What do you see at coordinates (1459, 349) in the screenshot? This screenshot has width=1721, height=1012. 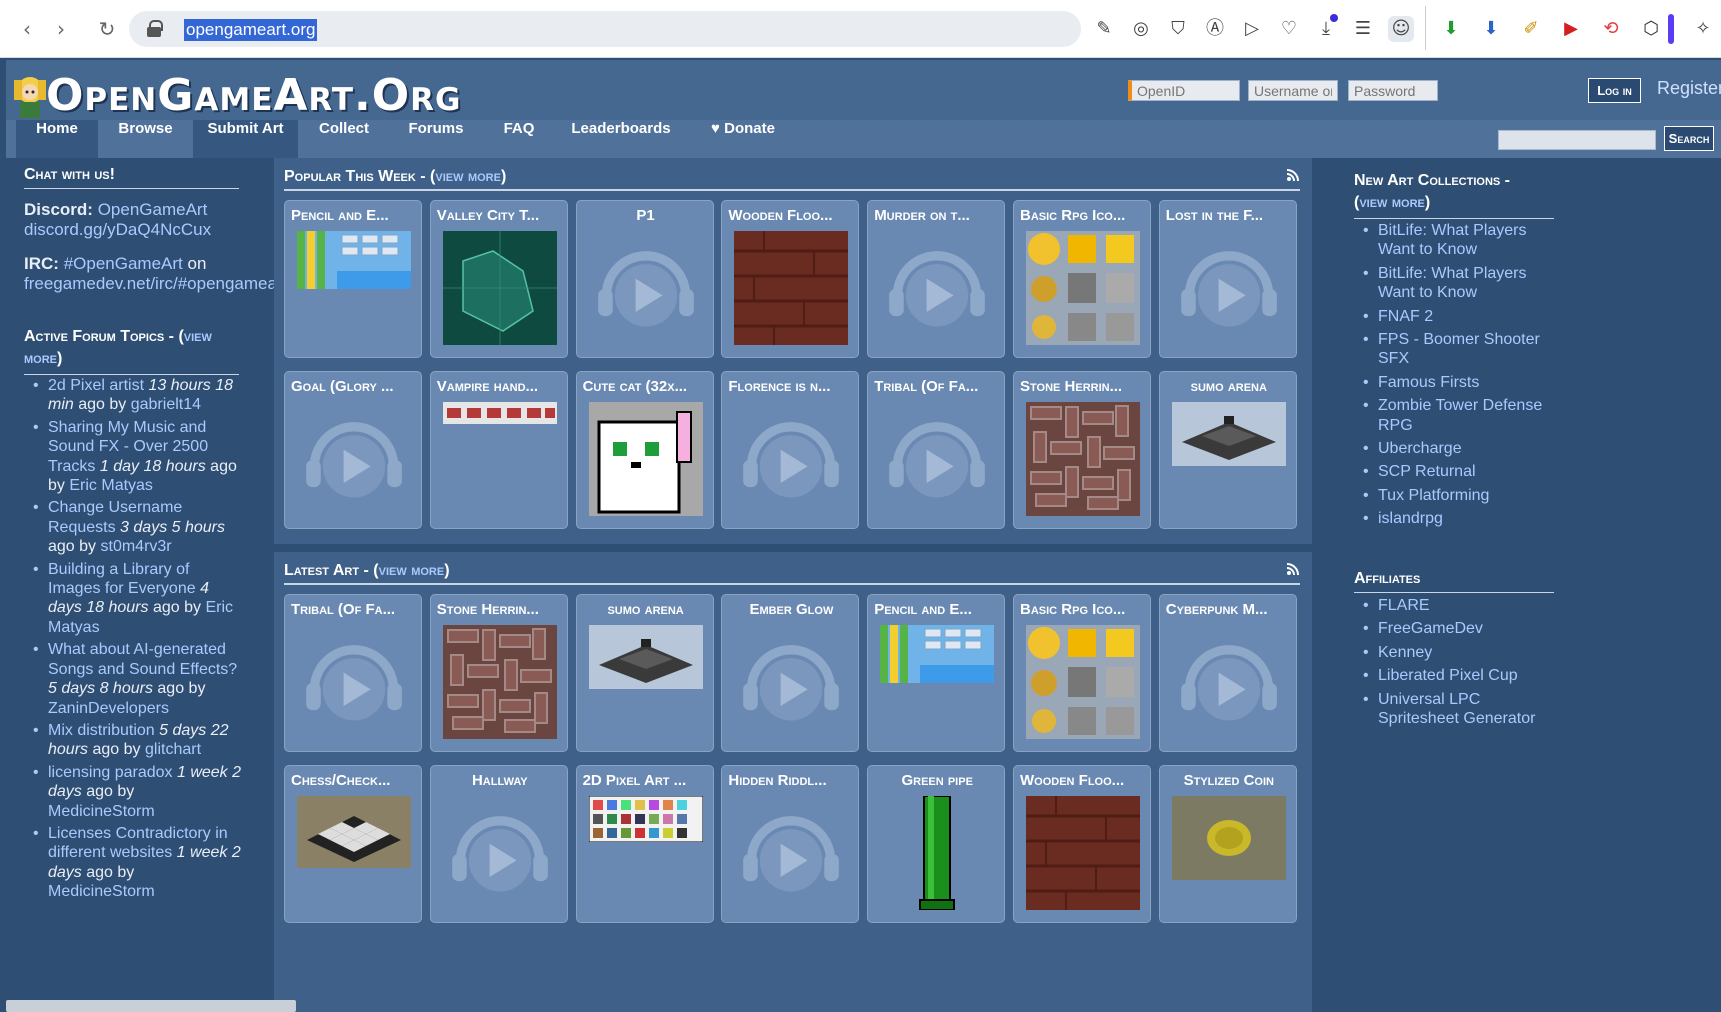 I see `collection-link: FPS - Boomer Shooter SFX` at bounding box center [1459, 349].